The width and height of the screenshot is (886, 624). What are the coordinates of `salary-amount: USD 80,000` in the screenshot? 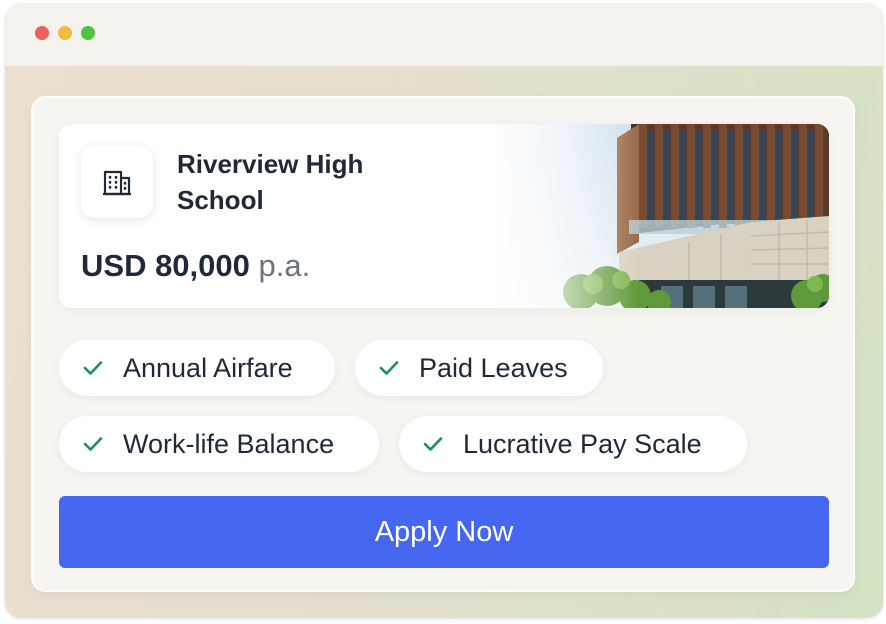 It's located at (165, 265).